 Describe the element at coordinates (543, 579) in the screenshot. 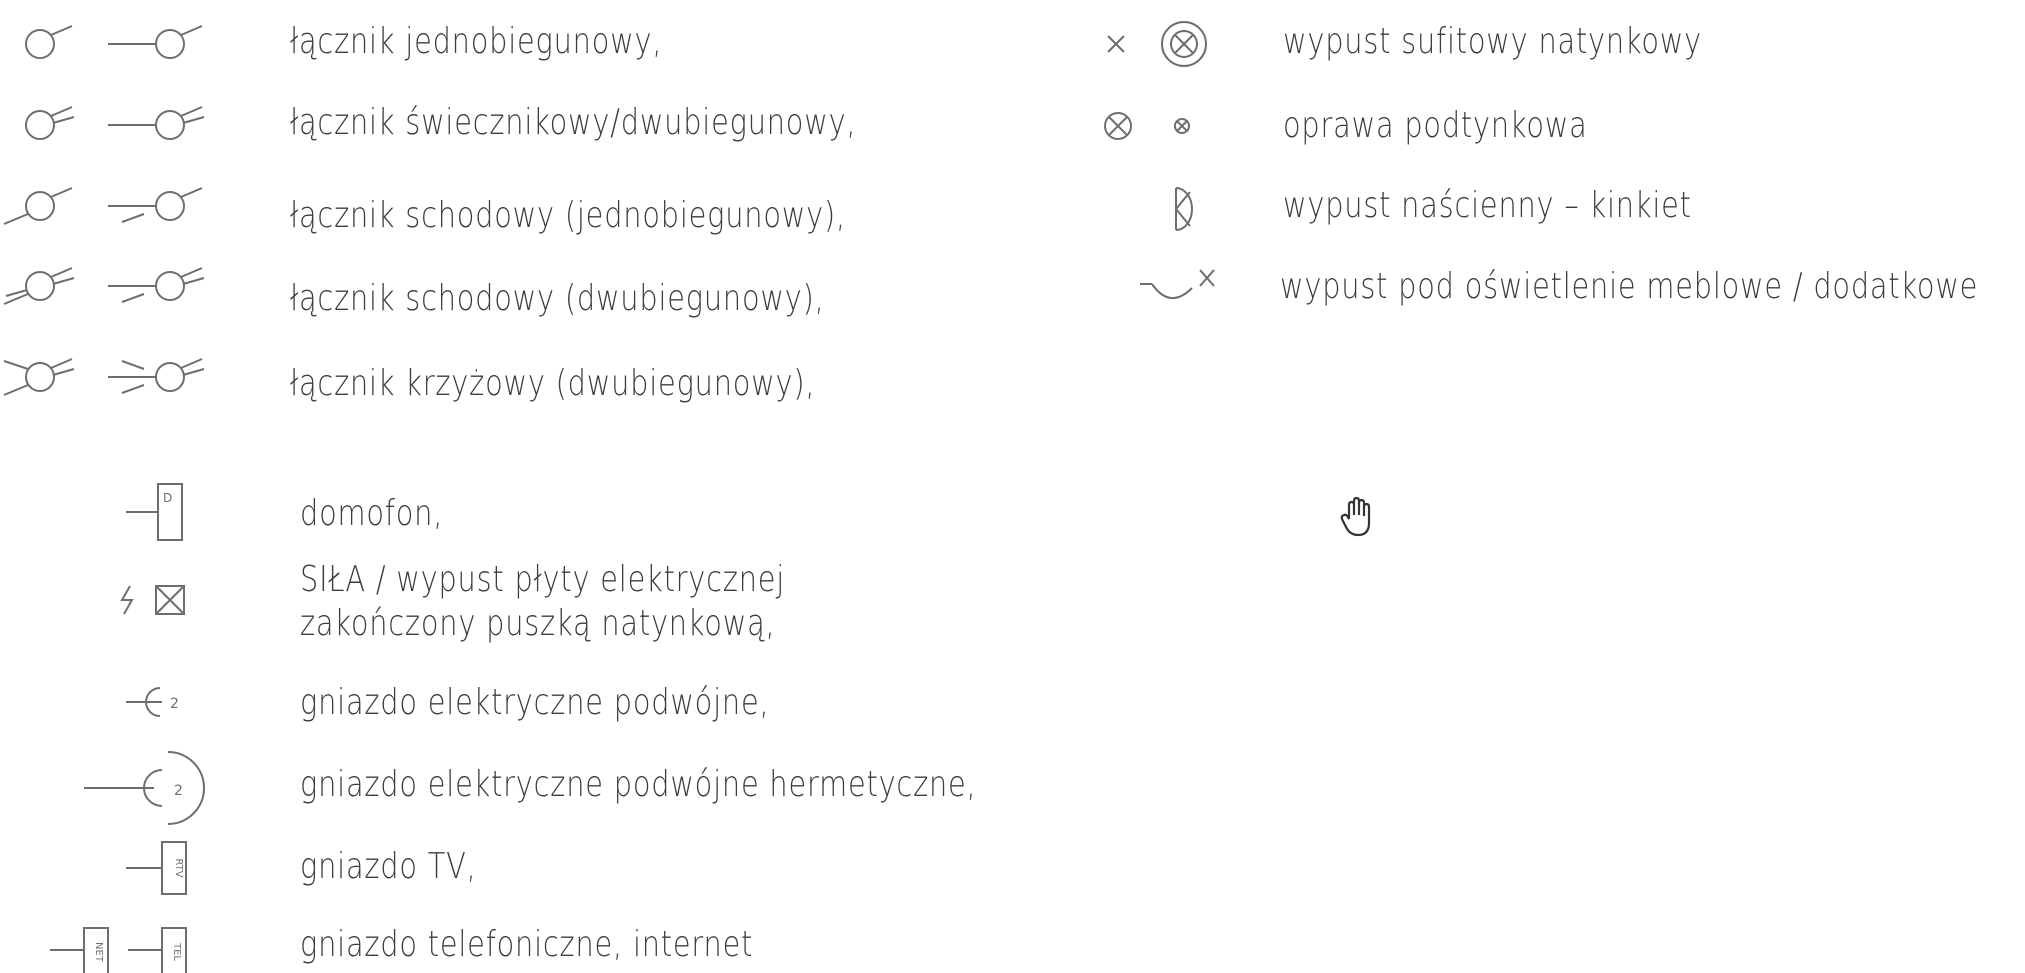

I see `power-outlet-label-line1: SIŁA / wypust płyty elektrycznej` at that location.